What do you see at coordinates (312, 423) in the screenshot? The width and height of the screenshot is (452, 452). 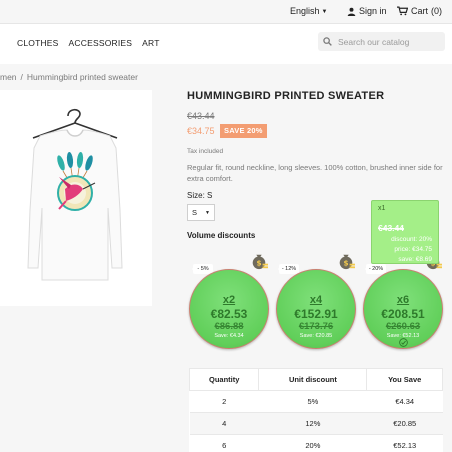 I see `table-cell: 12%` at bounding box center [312, 423].